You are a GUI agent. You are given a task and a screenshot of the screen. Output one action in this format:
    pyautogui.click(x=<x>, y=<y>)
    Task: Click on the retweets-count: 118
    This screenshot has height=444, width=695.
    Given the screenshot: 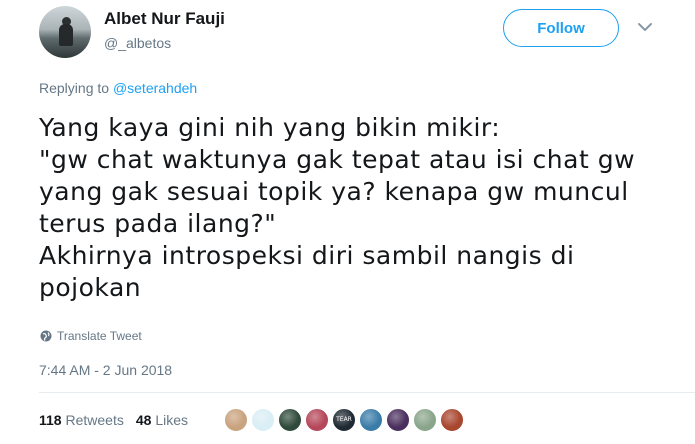 What is the action you would take?
    pyautogui.click(x=50, y=420)
    